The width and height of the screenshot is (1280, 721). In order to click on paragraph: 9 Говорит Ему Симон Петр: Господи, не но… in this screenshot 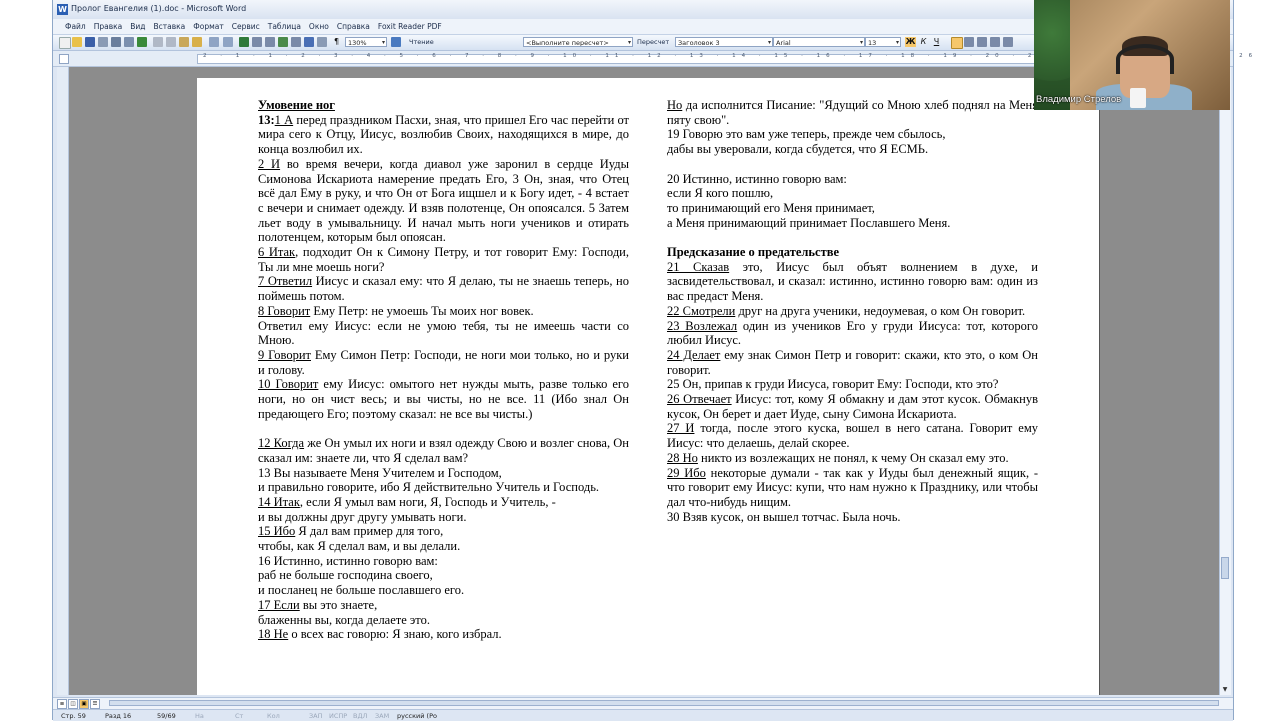, I will do `click(443, 362)`.